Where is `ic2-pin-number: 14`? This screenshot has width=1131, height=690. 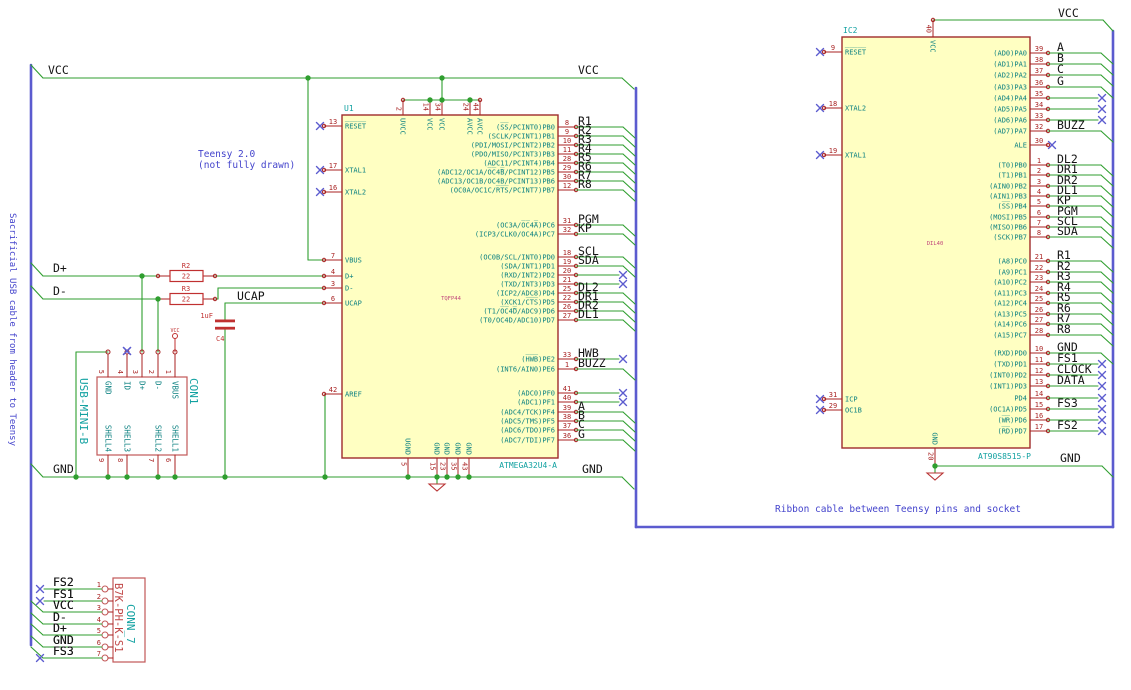 ic2-pin-number: 14 is located at coordinates (1039, 394).